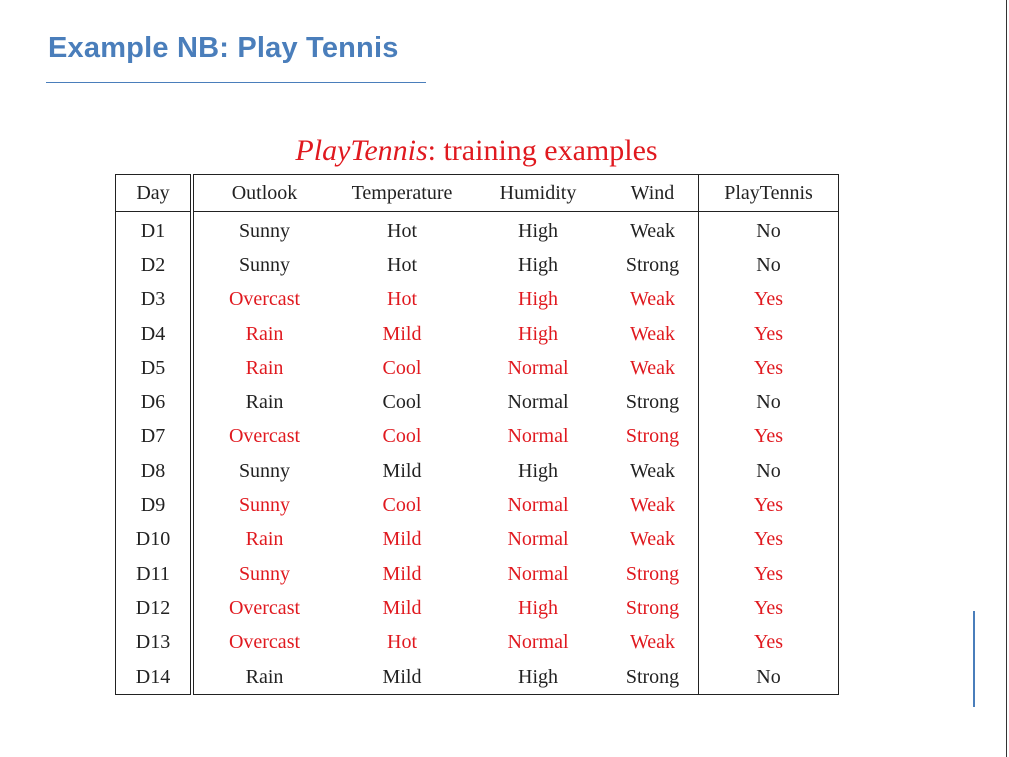 The width and height of the screenshot is (1009, 757). I want to click on cell-day: D13, so click(154, 642).